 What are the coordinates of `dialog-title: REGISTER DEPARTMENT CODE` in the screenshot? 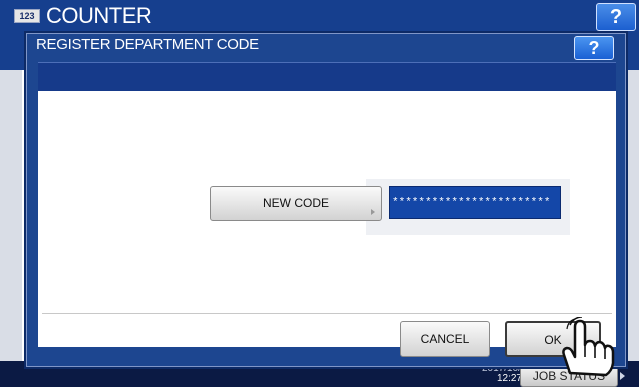 It's located at (147, 44).